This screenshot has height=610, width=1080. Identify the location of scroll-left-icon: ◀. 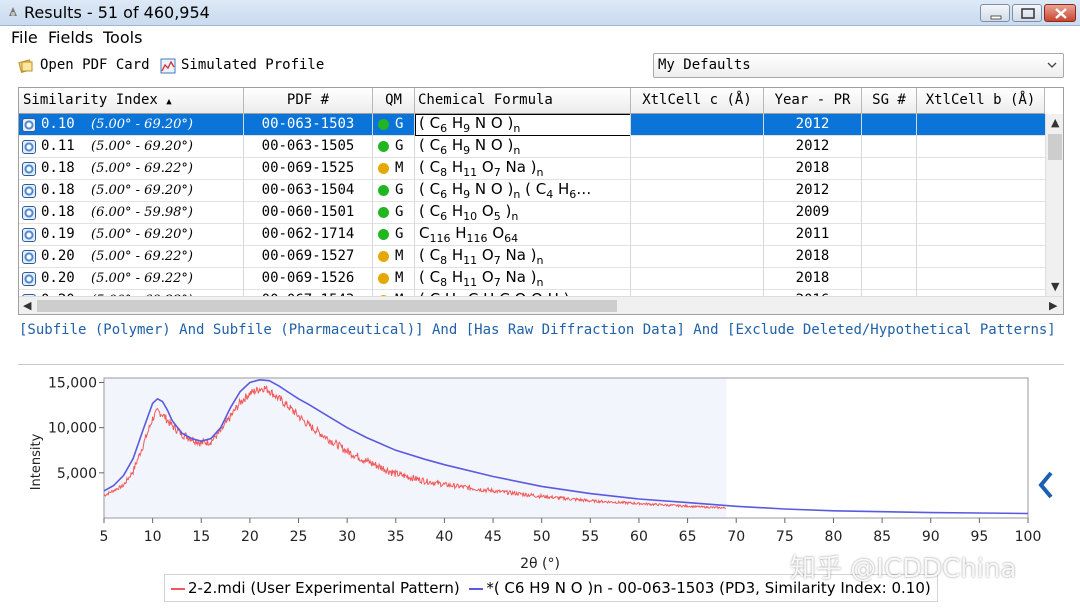
(27, 305).